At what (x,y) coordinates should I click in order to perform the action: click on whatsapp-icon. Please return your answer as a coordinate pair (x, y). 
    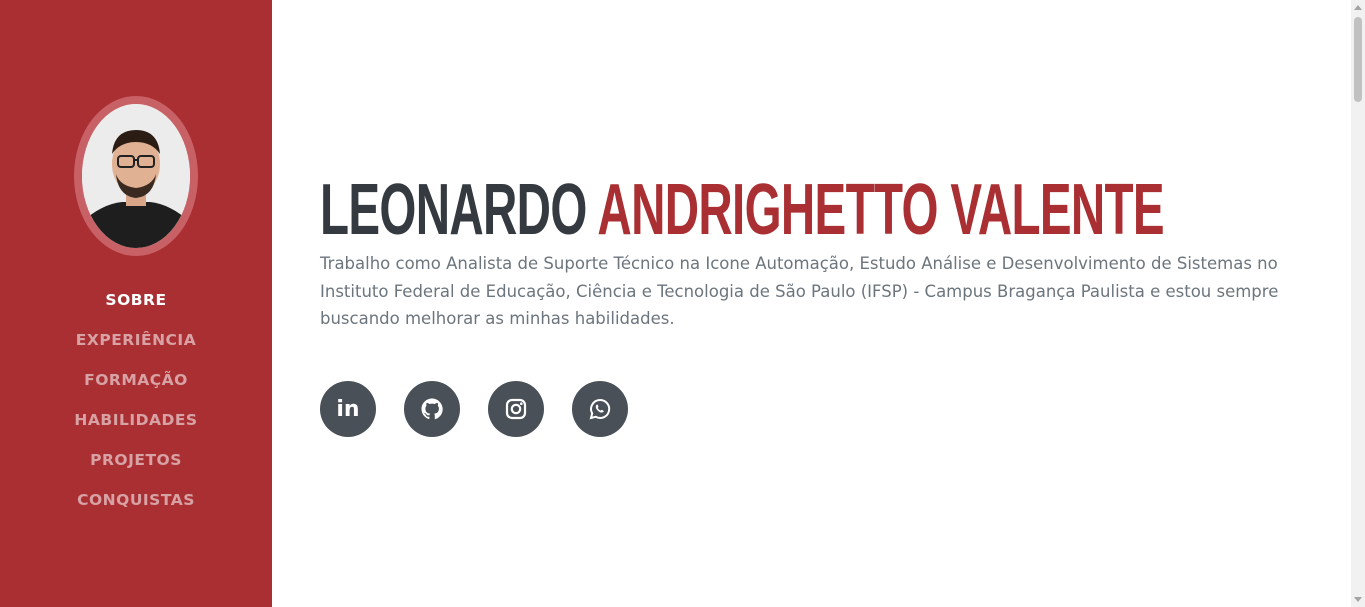
    Looking at the image, I should click on (600, 409).